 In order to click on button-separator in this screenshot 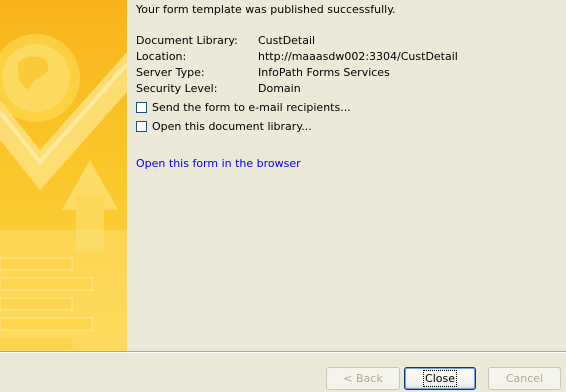, I will do `click(283, 352)`.